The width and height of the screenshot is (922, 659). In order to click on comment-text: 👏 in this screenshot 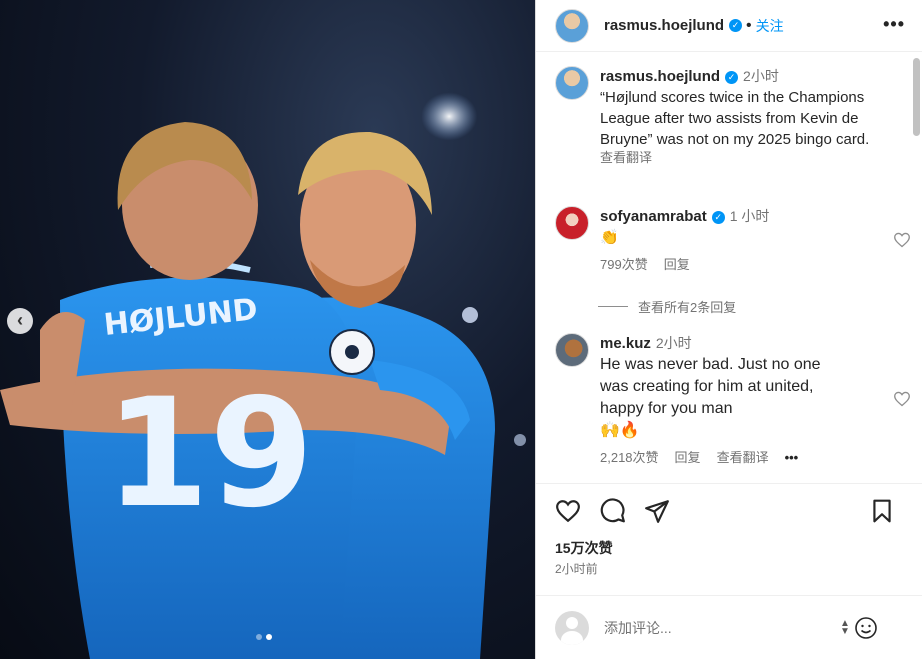, I will do `click(609, 237)`.